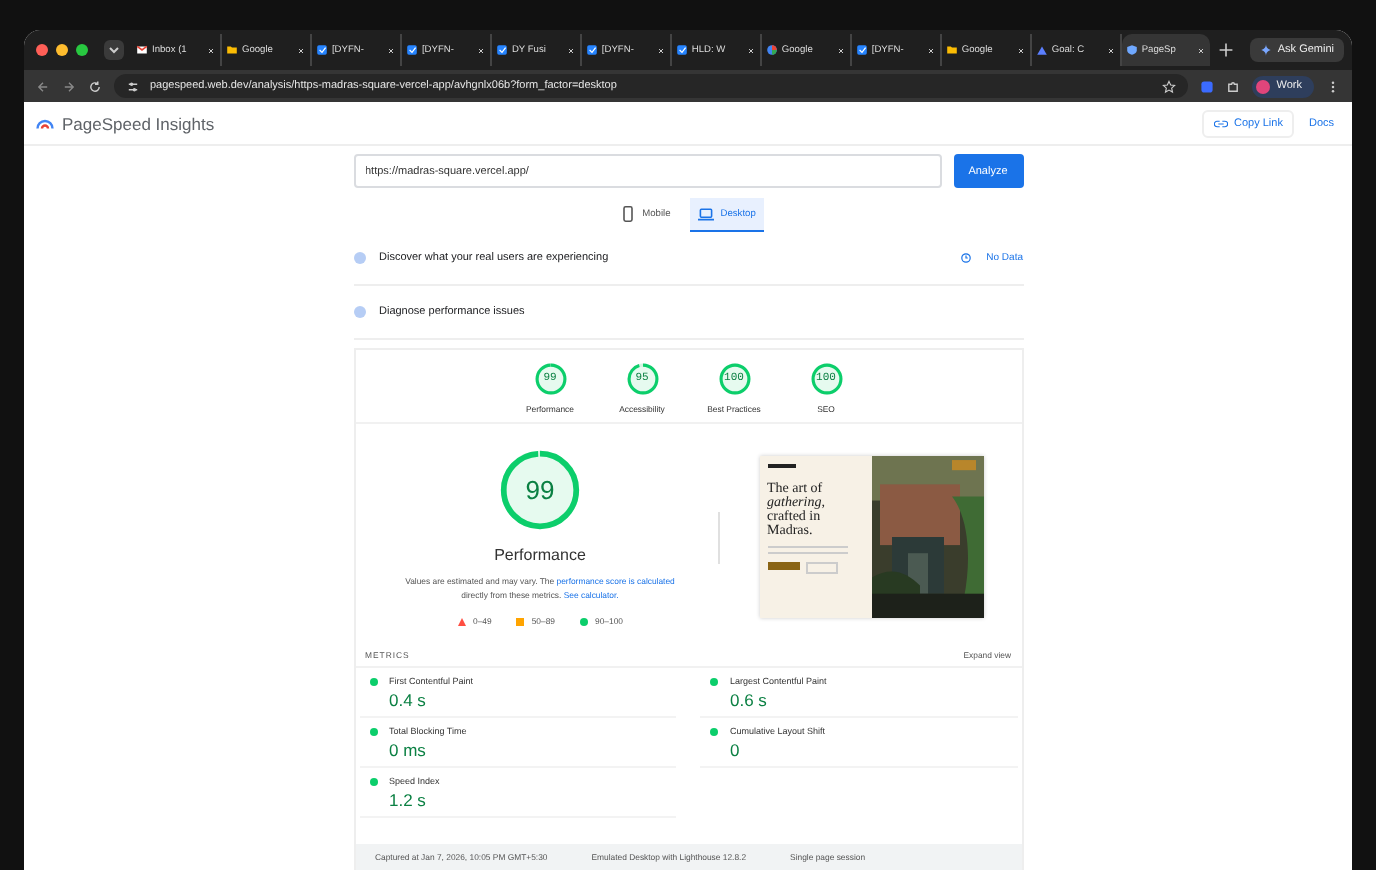 The image size is (1376, 870). Describe the element at coordinates (1263, 86) in the screenshot. I see `avatar-icon` at that location.